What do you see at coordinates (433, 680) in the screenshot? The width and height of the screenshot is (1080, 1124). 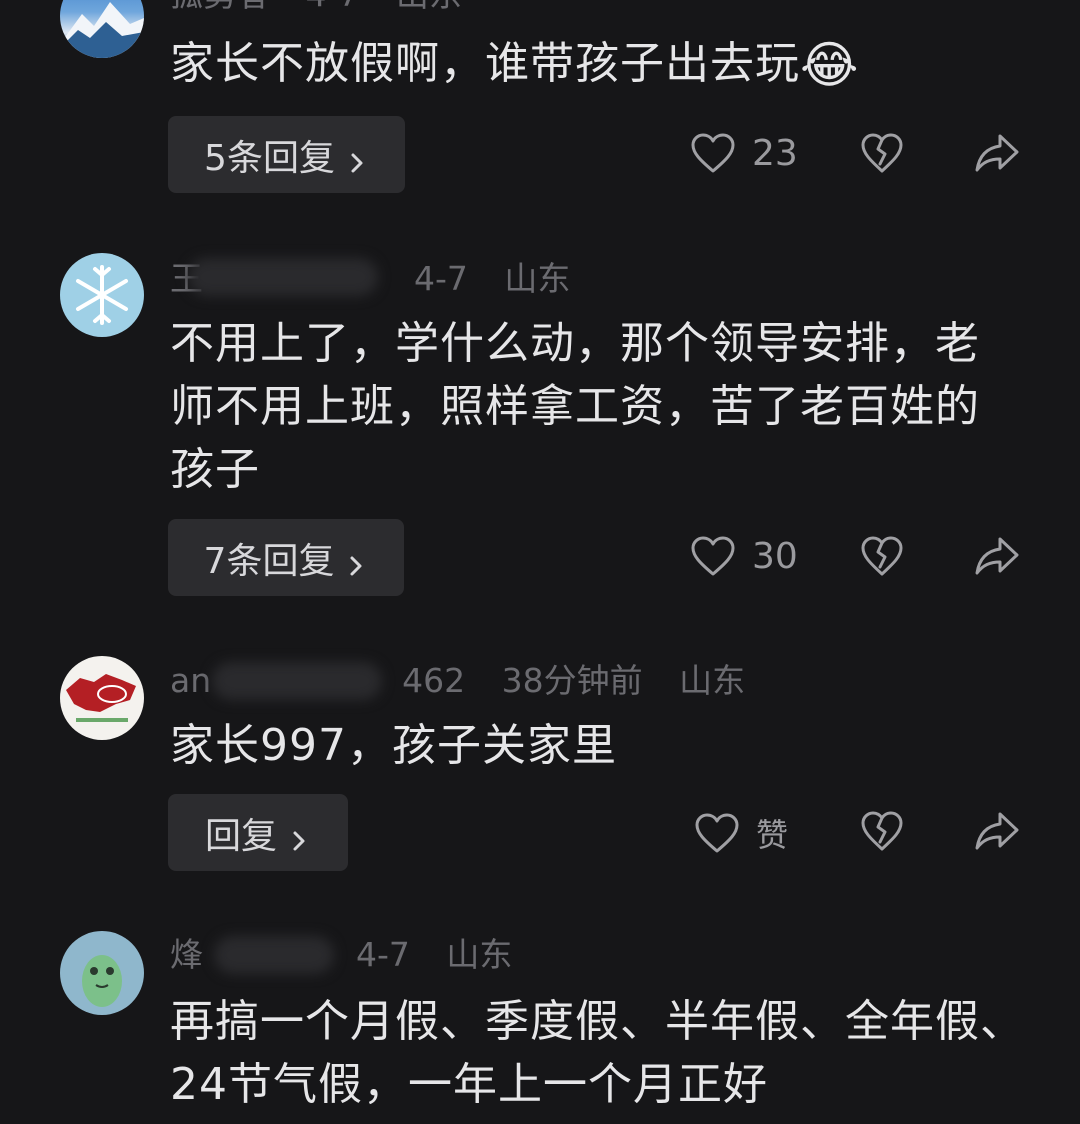 I see `username-tail: 462` at bounding box center [433, 680].